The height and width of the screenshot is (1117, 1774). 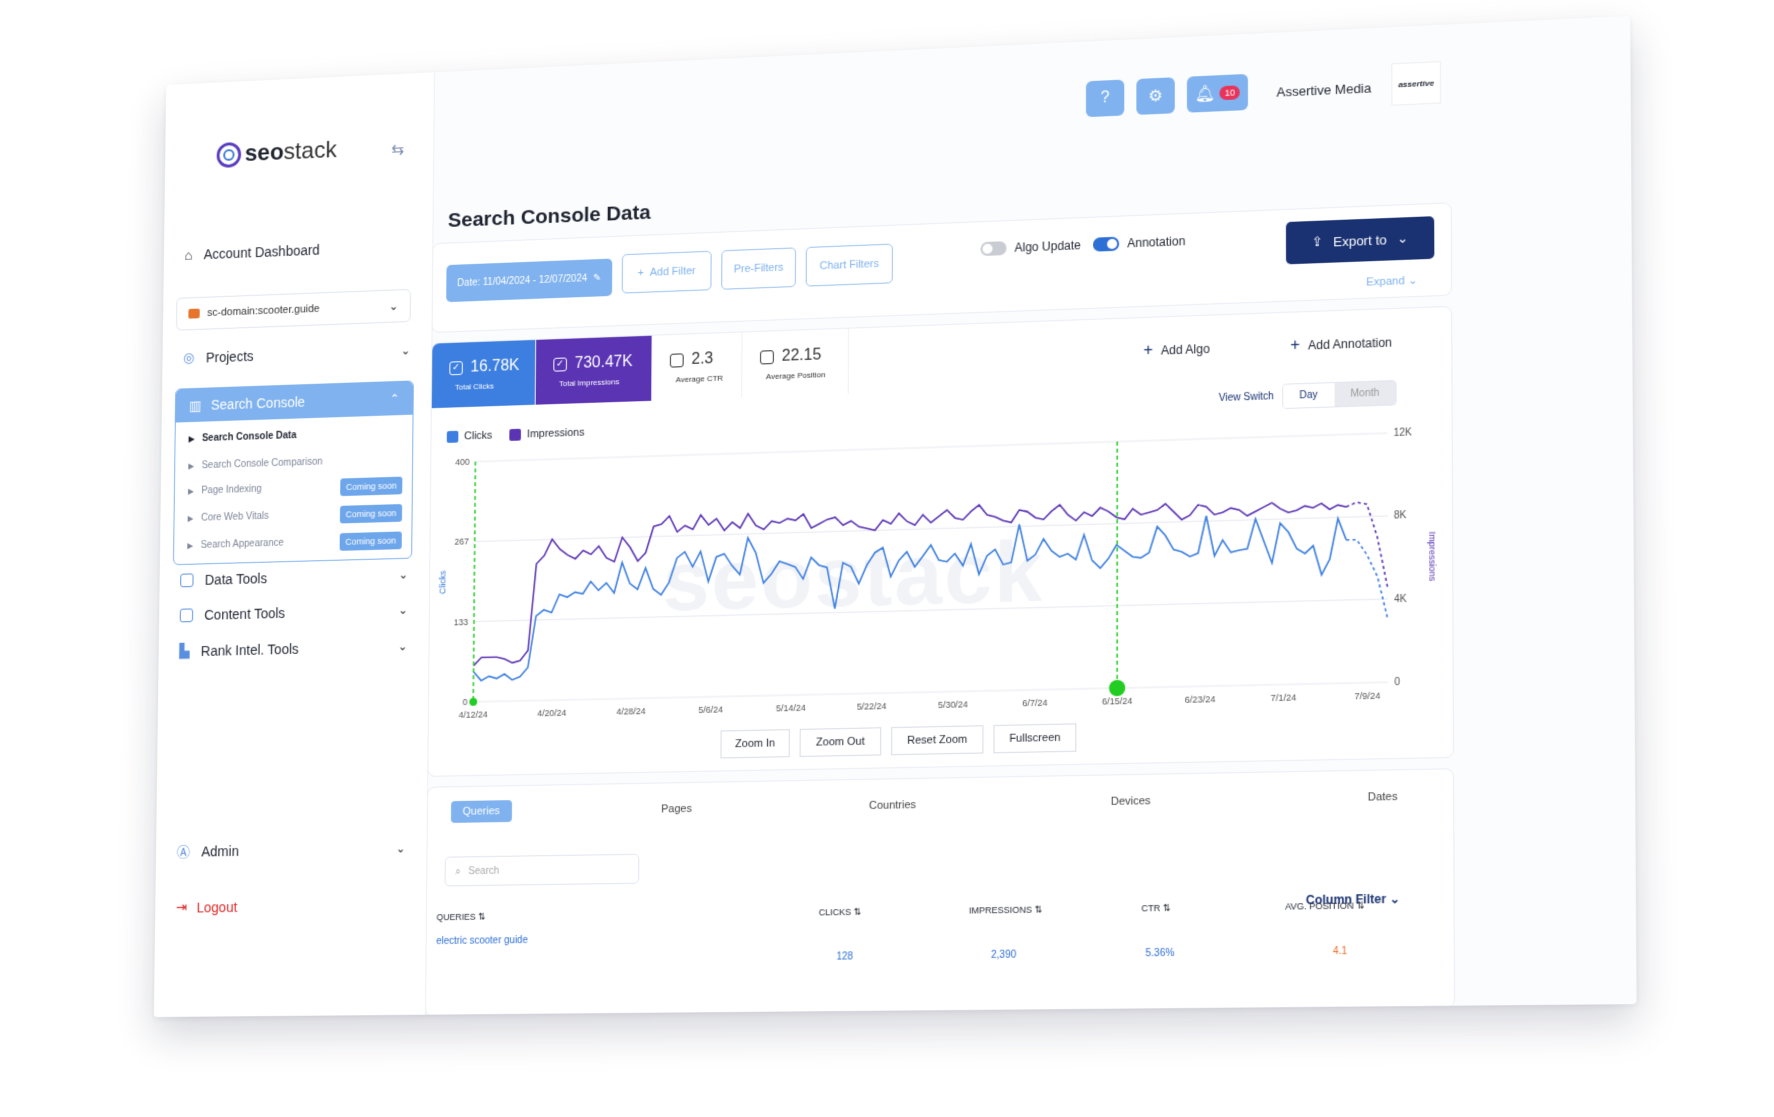 I want to click on metric-total-clicks: ✓ 16.78K Total Clicks, so click(x=484, y=374).